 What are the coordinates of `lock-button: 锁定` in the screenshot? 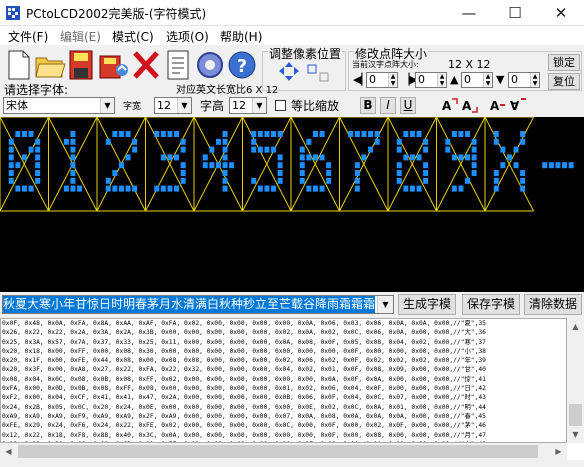 It's located at (564, 62).